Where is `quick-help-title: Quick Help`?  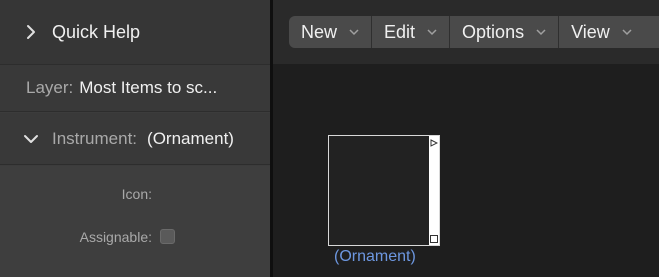
quick-help-title: Quick Help is located at coordinates (96, 31).